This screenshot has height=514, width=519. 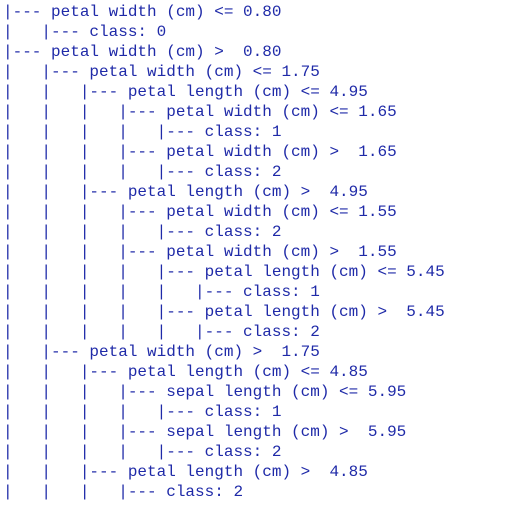 I want to click on tree-line-split: | | | |--- petal width (cm) <= 1.55, so click(x=200, y=212).